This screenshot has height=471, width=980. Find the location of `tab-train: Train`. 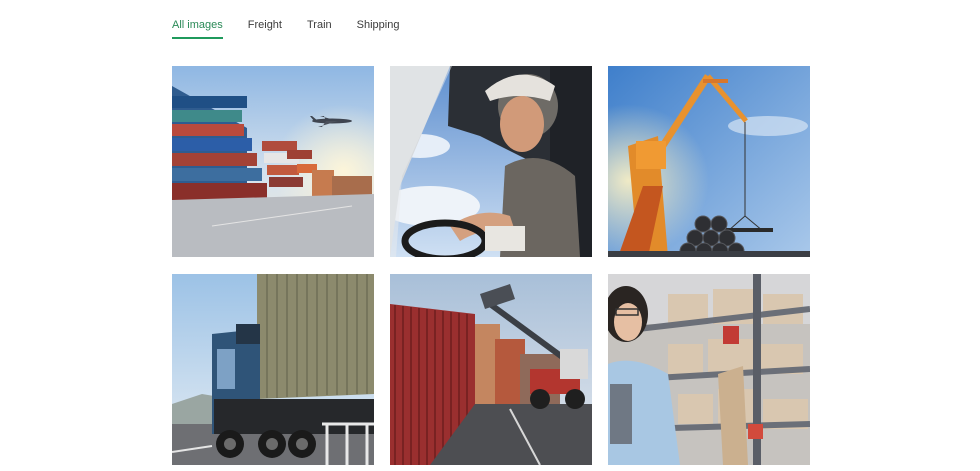

tab-train: Train is located at coordinates (319, 29).